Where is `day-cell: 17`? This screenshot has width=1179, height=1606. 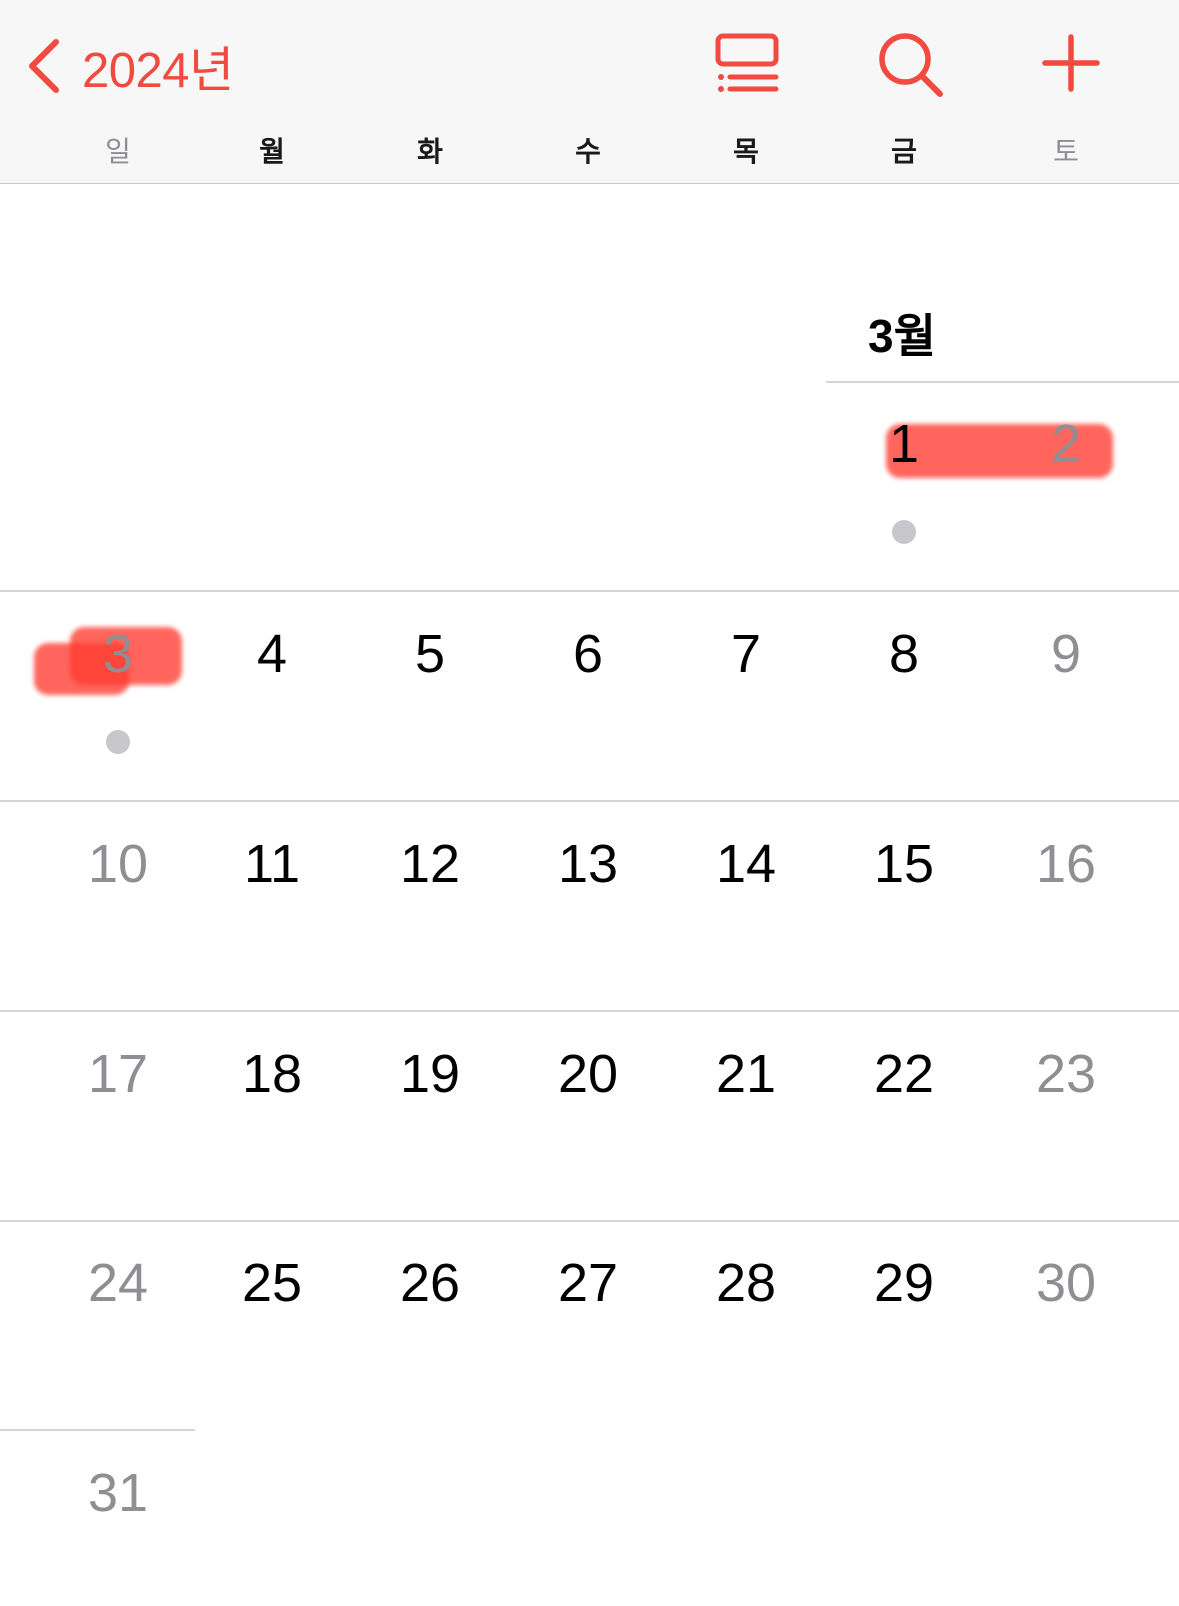 day-cell: 17 is located at coordinates (118, 1074).